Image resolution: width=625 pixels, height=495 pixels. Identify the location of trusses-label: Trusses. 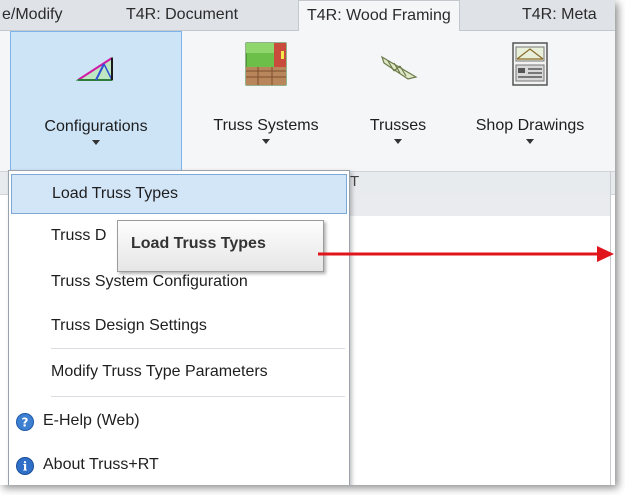
(398, 125).